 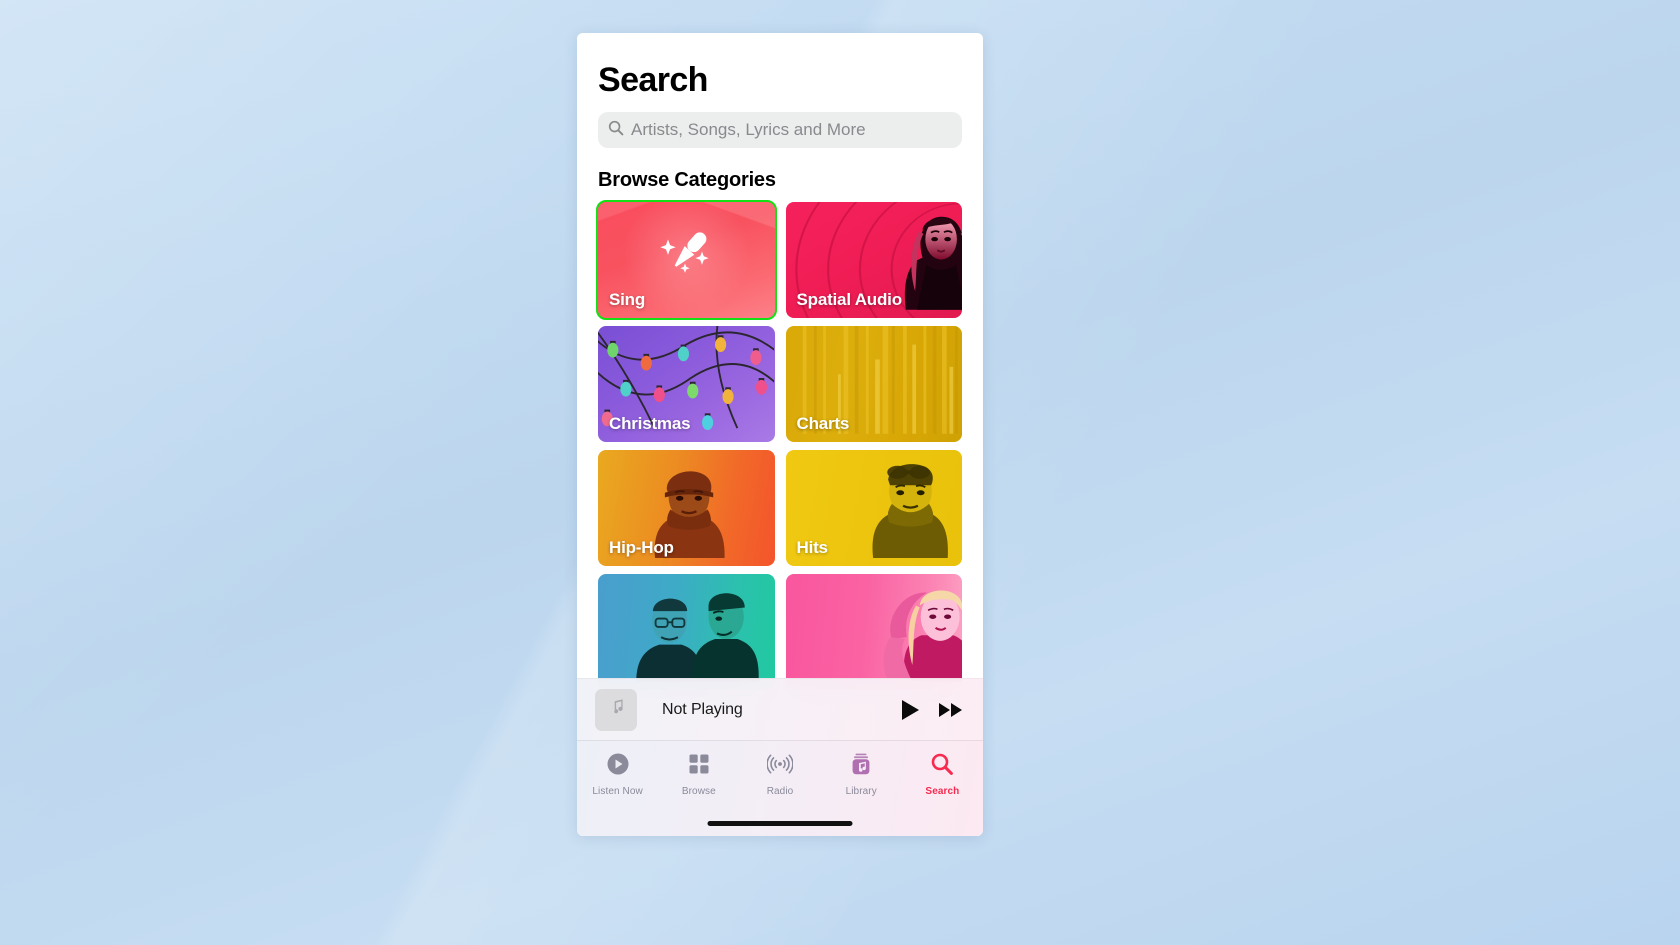 What do you see at coordinates (861, 791) in the screenshot?
I see `tab-label: Library` at bounding box center [861, 791].